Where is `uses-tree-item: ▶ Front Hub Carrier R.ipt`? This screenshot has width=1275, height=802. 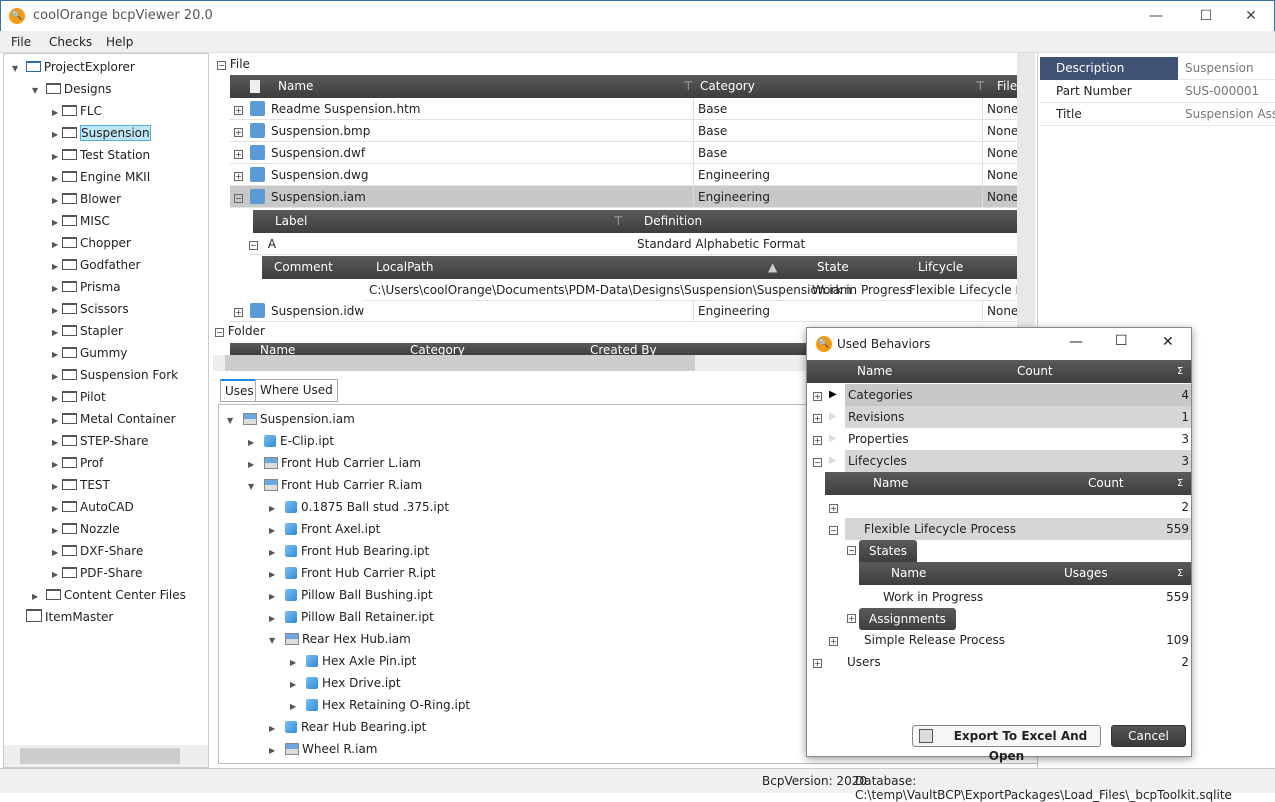 uses-tree-item: ▶ Front Hub Carrier R.ipt is located at coordinates (352, 573).